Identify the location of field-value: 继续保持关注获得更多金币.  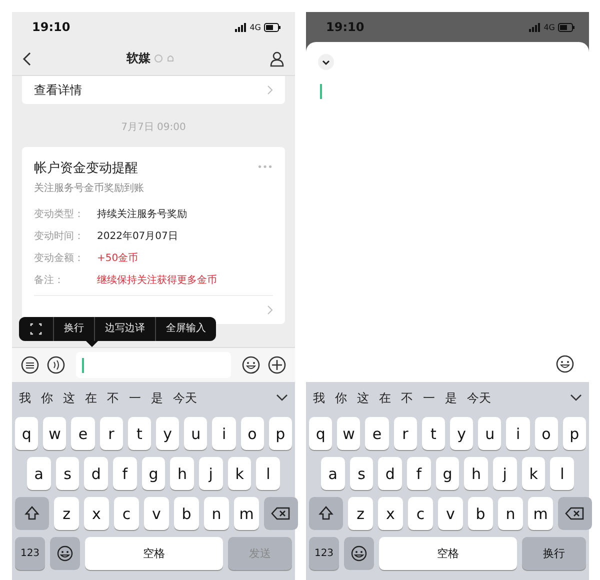
(157, 280).